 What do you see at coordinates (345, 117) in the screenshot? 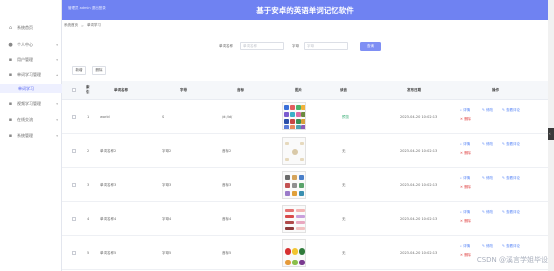
I see `row-audio: 预览` at bounding box center [345, 117].